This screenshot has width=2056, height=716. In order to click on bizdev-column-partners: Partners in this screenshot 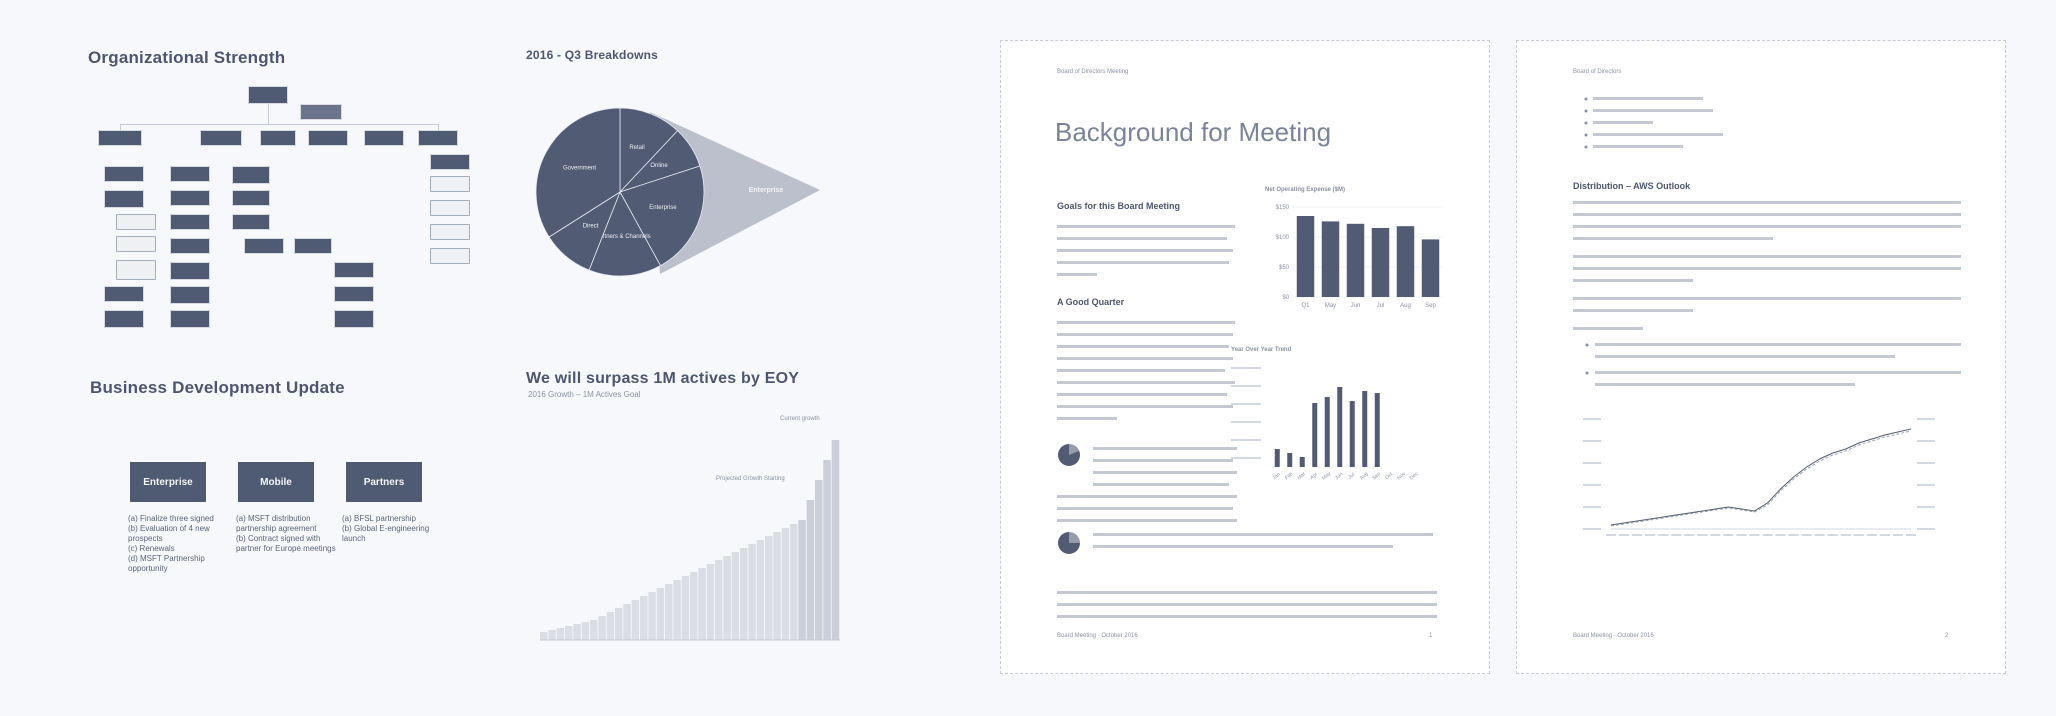, I will do `click(384, 482)`.